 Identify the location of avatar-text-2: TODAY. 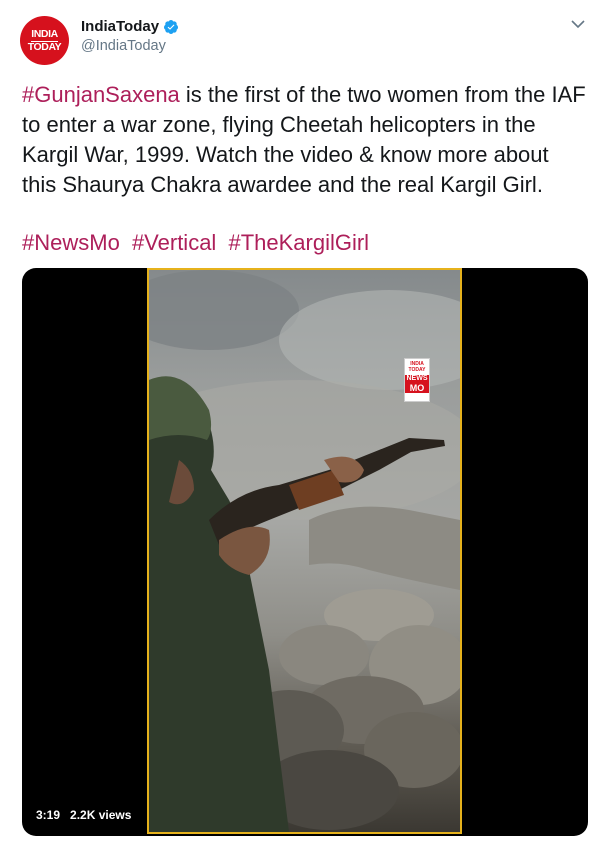
(44, 46).